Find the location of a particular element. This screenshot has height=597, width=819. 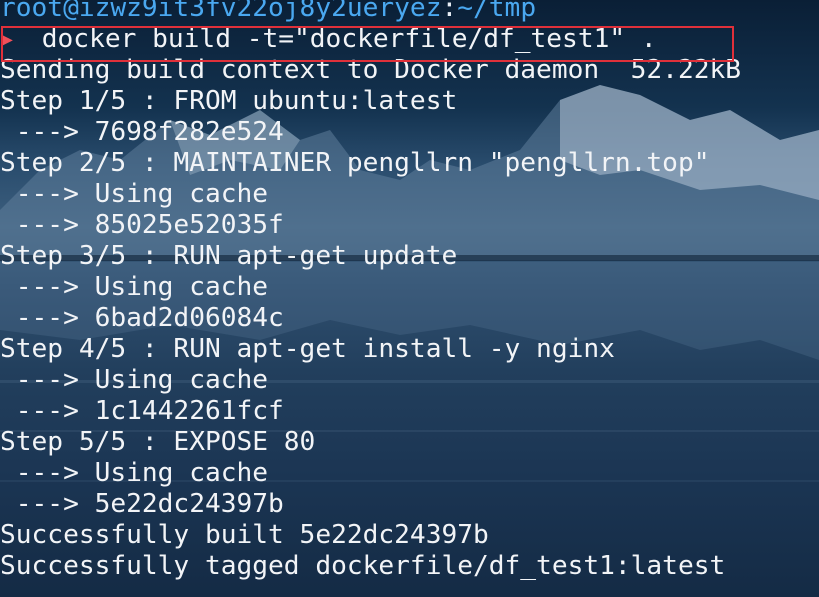

output-line: ---> 6bad2d06084c is located at coordinates (142, 318).